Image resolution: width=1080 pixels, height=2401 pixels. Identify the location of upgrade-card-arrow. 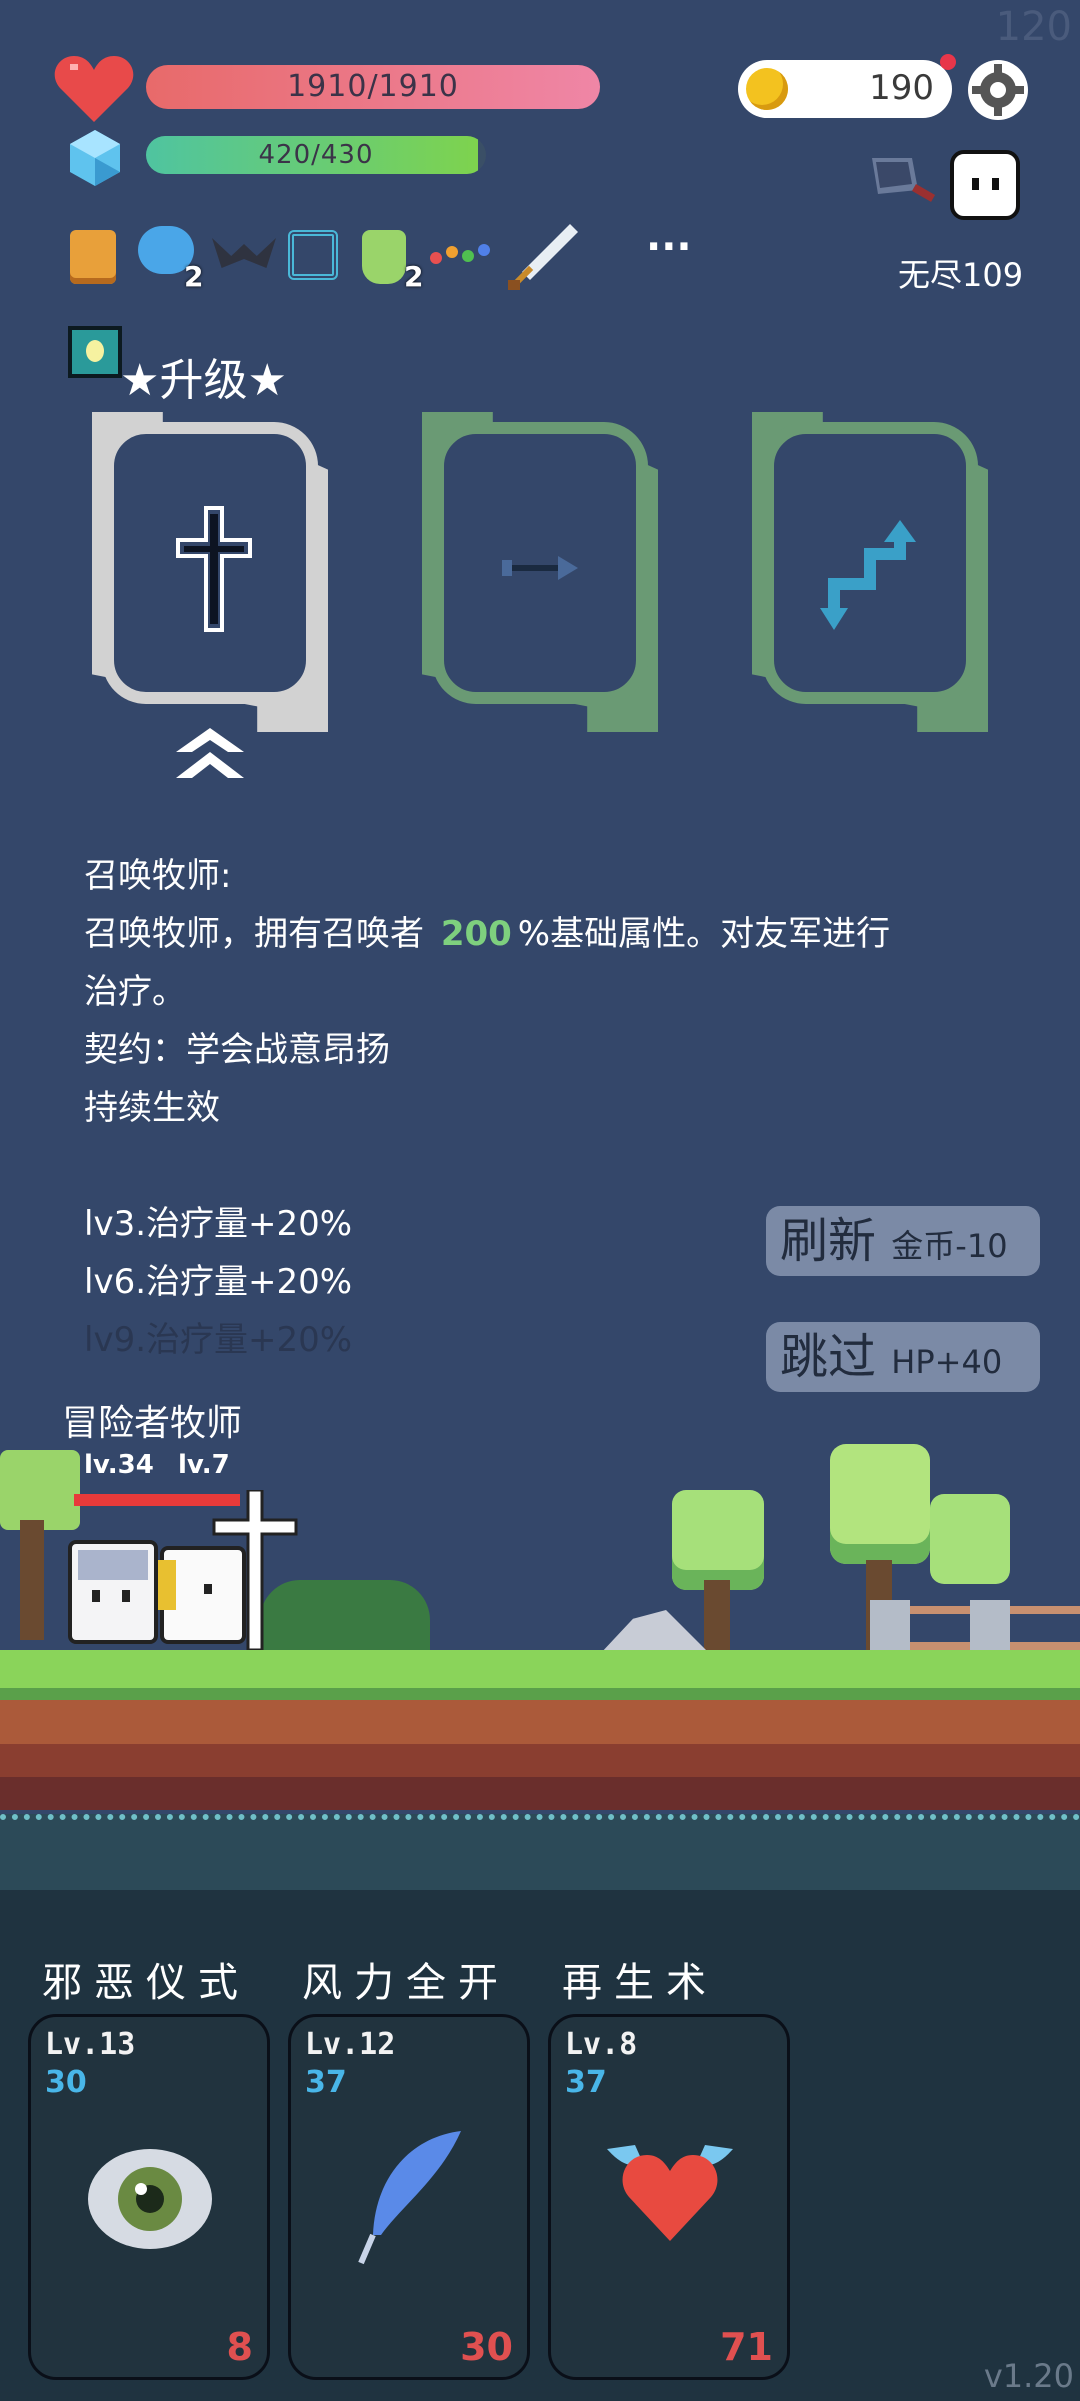
(540, 572).